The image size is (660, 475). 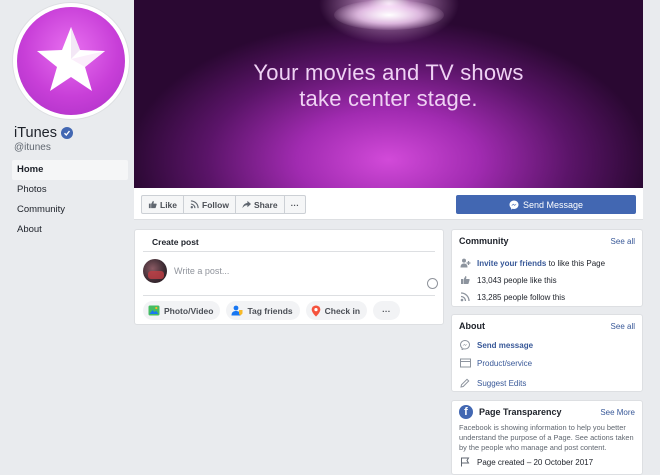 I want to click on share-arrow-icon, so click(x=246, y=204).